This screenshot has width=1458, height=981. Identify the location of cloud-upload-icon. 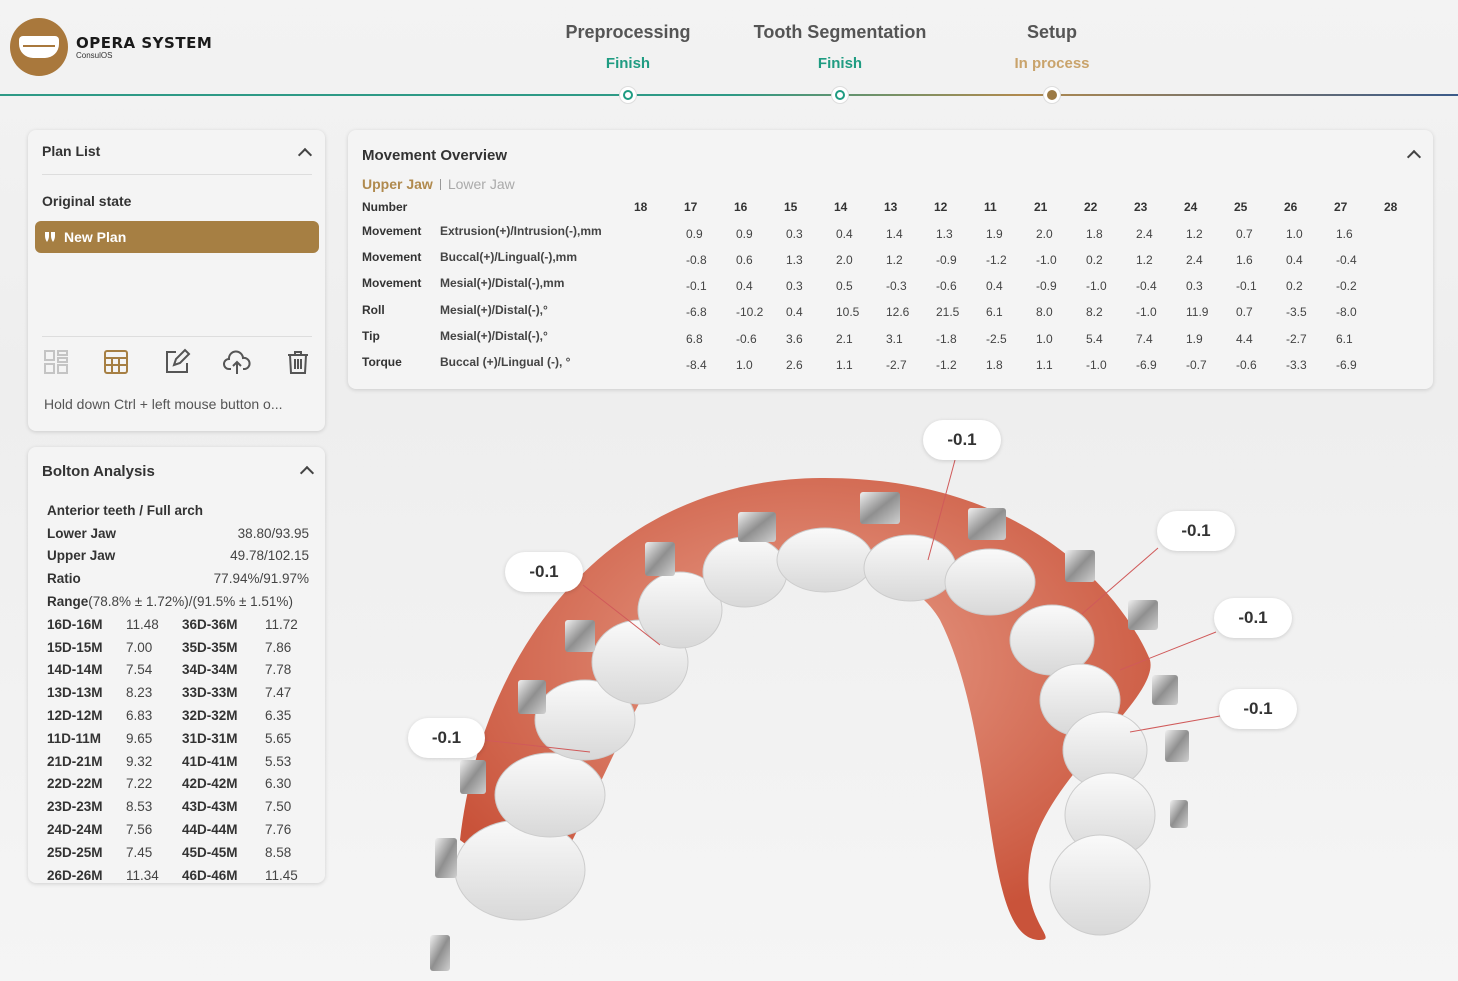
(237, 362).